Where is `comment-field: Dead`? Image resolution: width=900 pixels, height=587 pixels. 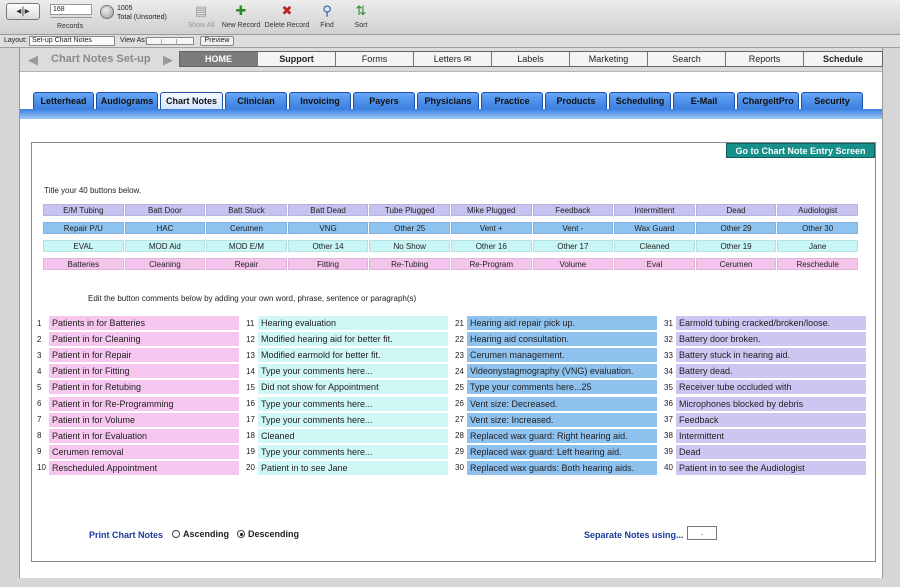 comment-field: Dead is located at coordinates (771, 451).